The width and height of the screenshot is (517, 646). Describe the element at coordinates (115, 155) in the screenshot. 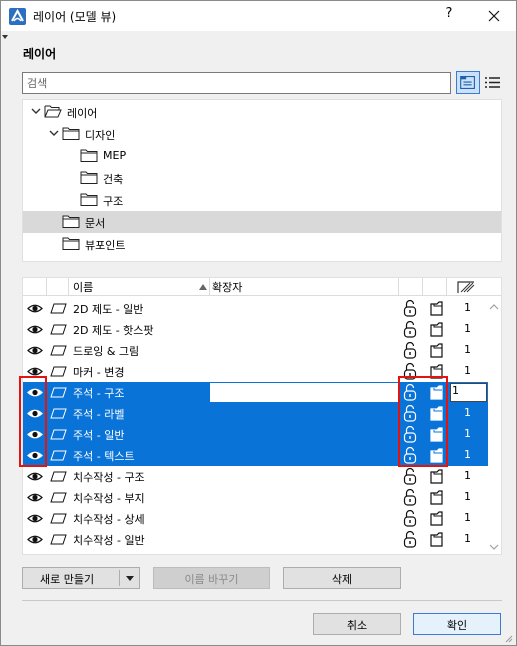

I see `tree-item-label: MEP` at that location.